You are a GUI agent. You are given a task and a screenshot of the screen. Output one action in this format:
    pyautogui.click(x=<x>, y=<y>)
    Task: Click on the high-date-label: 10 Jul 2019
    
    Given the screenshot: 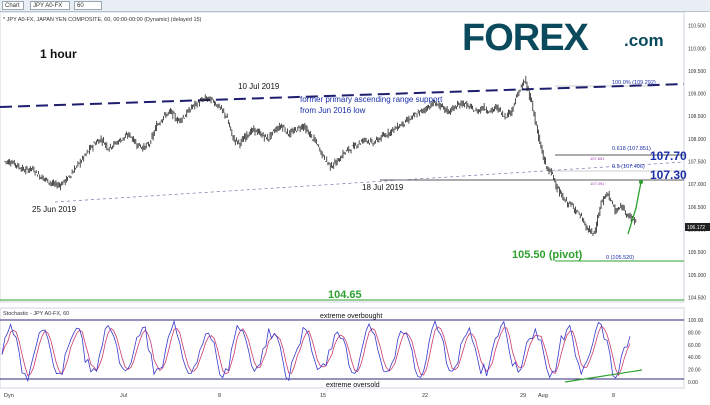 What is the action you would take?
    pyautogui.click(x=259, y=86)
    